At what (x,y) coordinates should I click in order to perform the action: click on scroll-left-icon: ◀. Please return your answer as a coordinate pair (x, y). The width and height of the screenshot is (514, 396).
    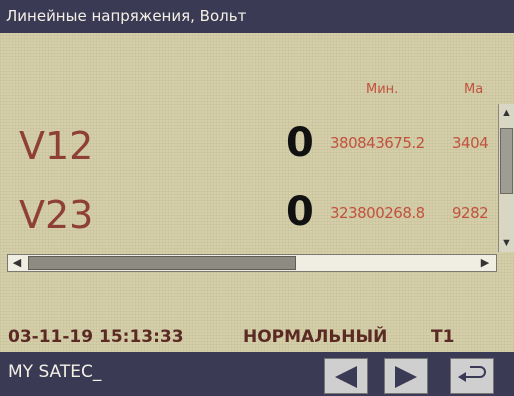
    Looking at the image, I should click on (17, 263).